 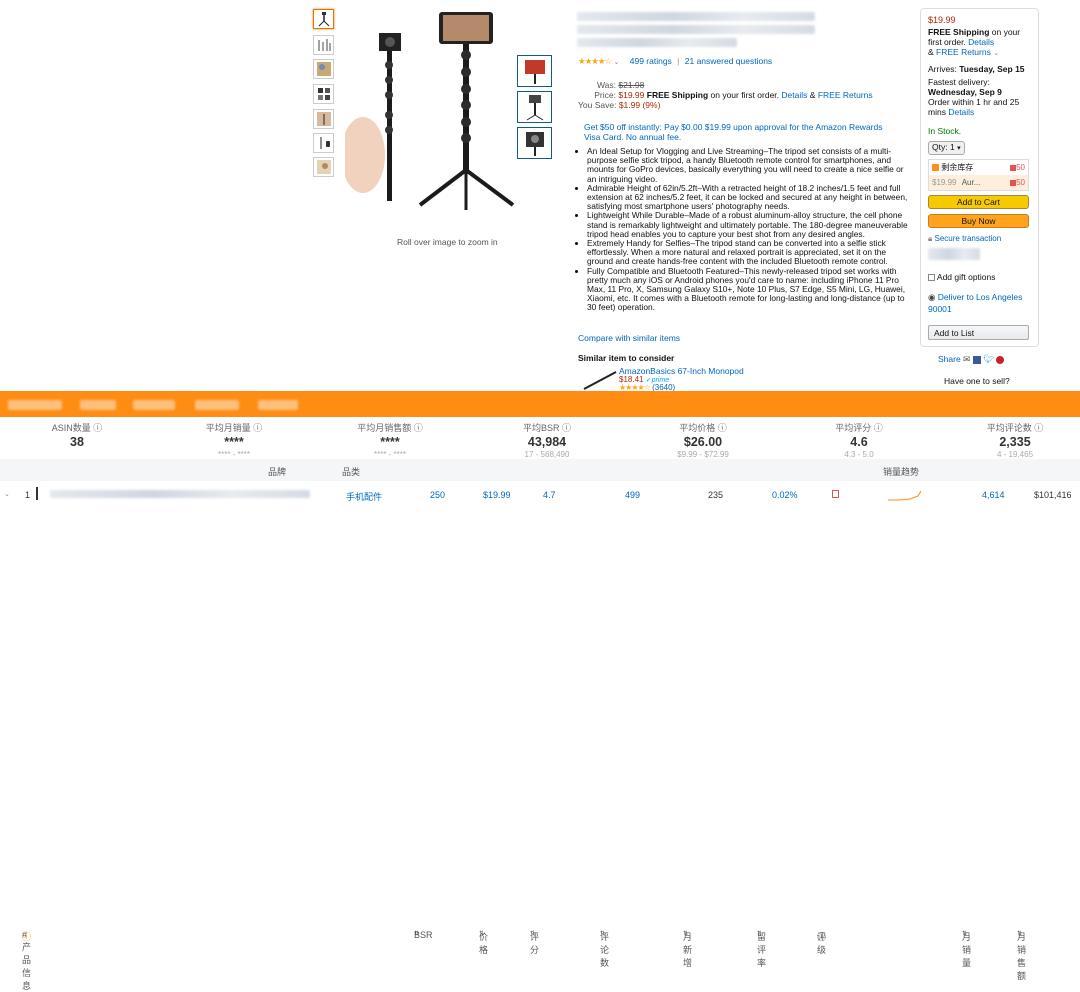 What do you see at coordinates (364, 496) in the screenshot?
I see `row-category: 手机配件` at bounding box center [364, 496].